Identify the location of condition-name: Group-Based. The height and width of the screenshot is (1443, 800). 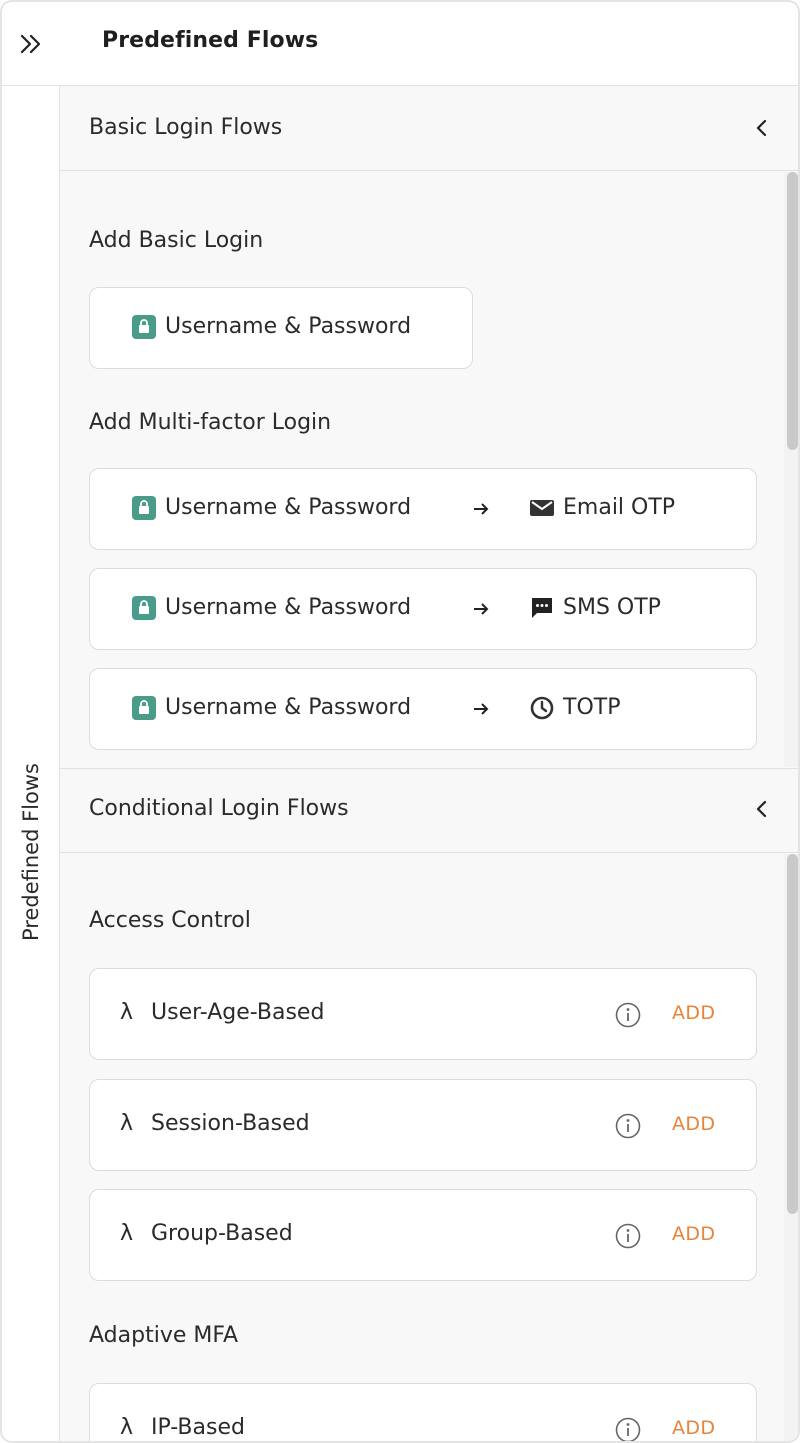
(222, 1233).